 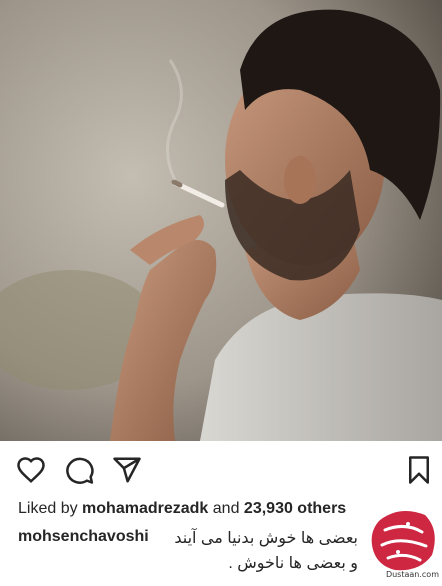 I want to click on caption-text-line1: بعضی ها خوش بدنیا می آیند, so click(x=266, y=538).